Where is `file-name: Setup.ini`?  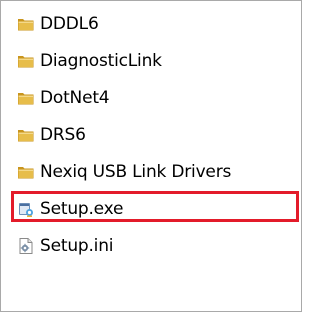
file-name: Setup.ini is located at coordinates (77, 245).